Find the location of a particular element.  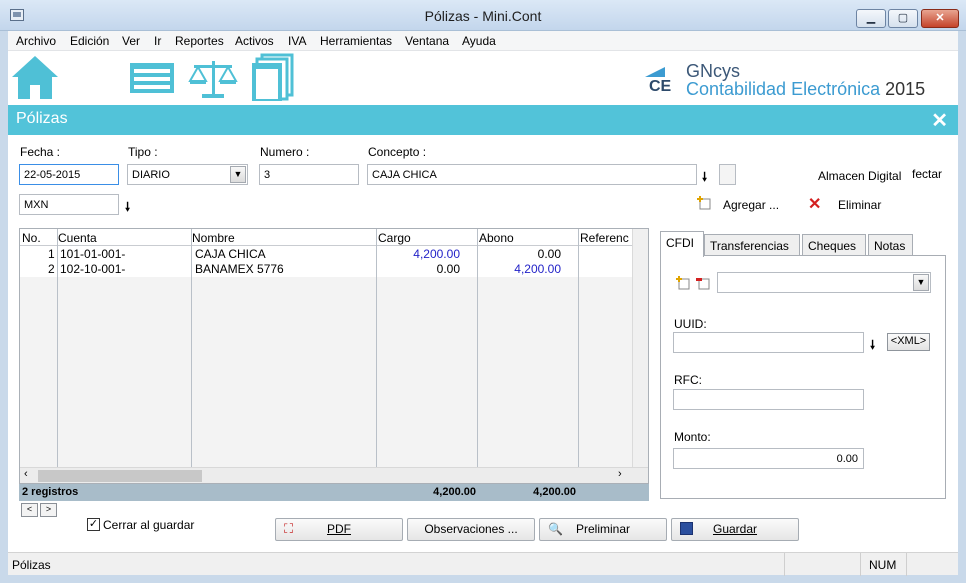

tab-cfdi: CFDI is located at coordinates (682, 244).